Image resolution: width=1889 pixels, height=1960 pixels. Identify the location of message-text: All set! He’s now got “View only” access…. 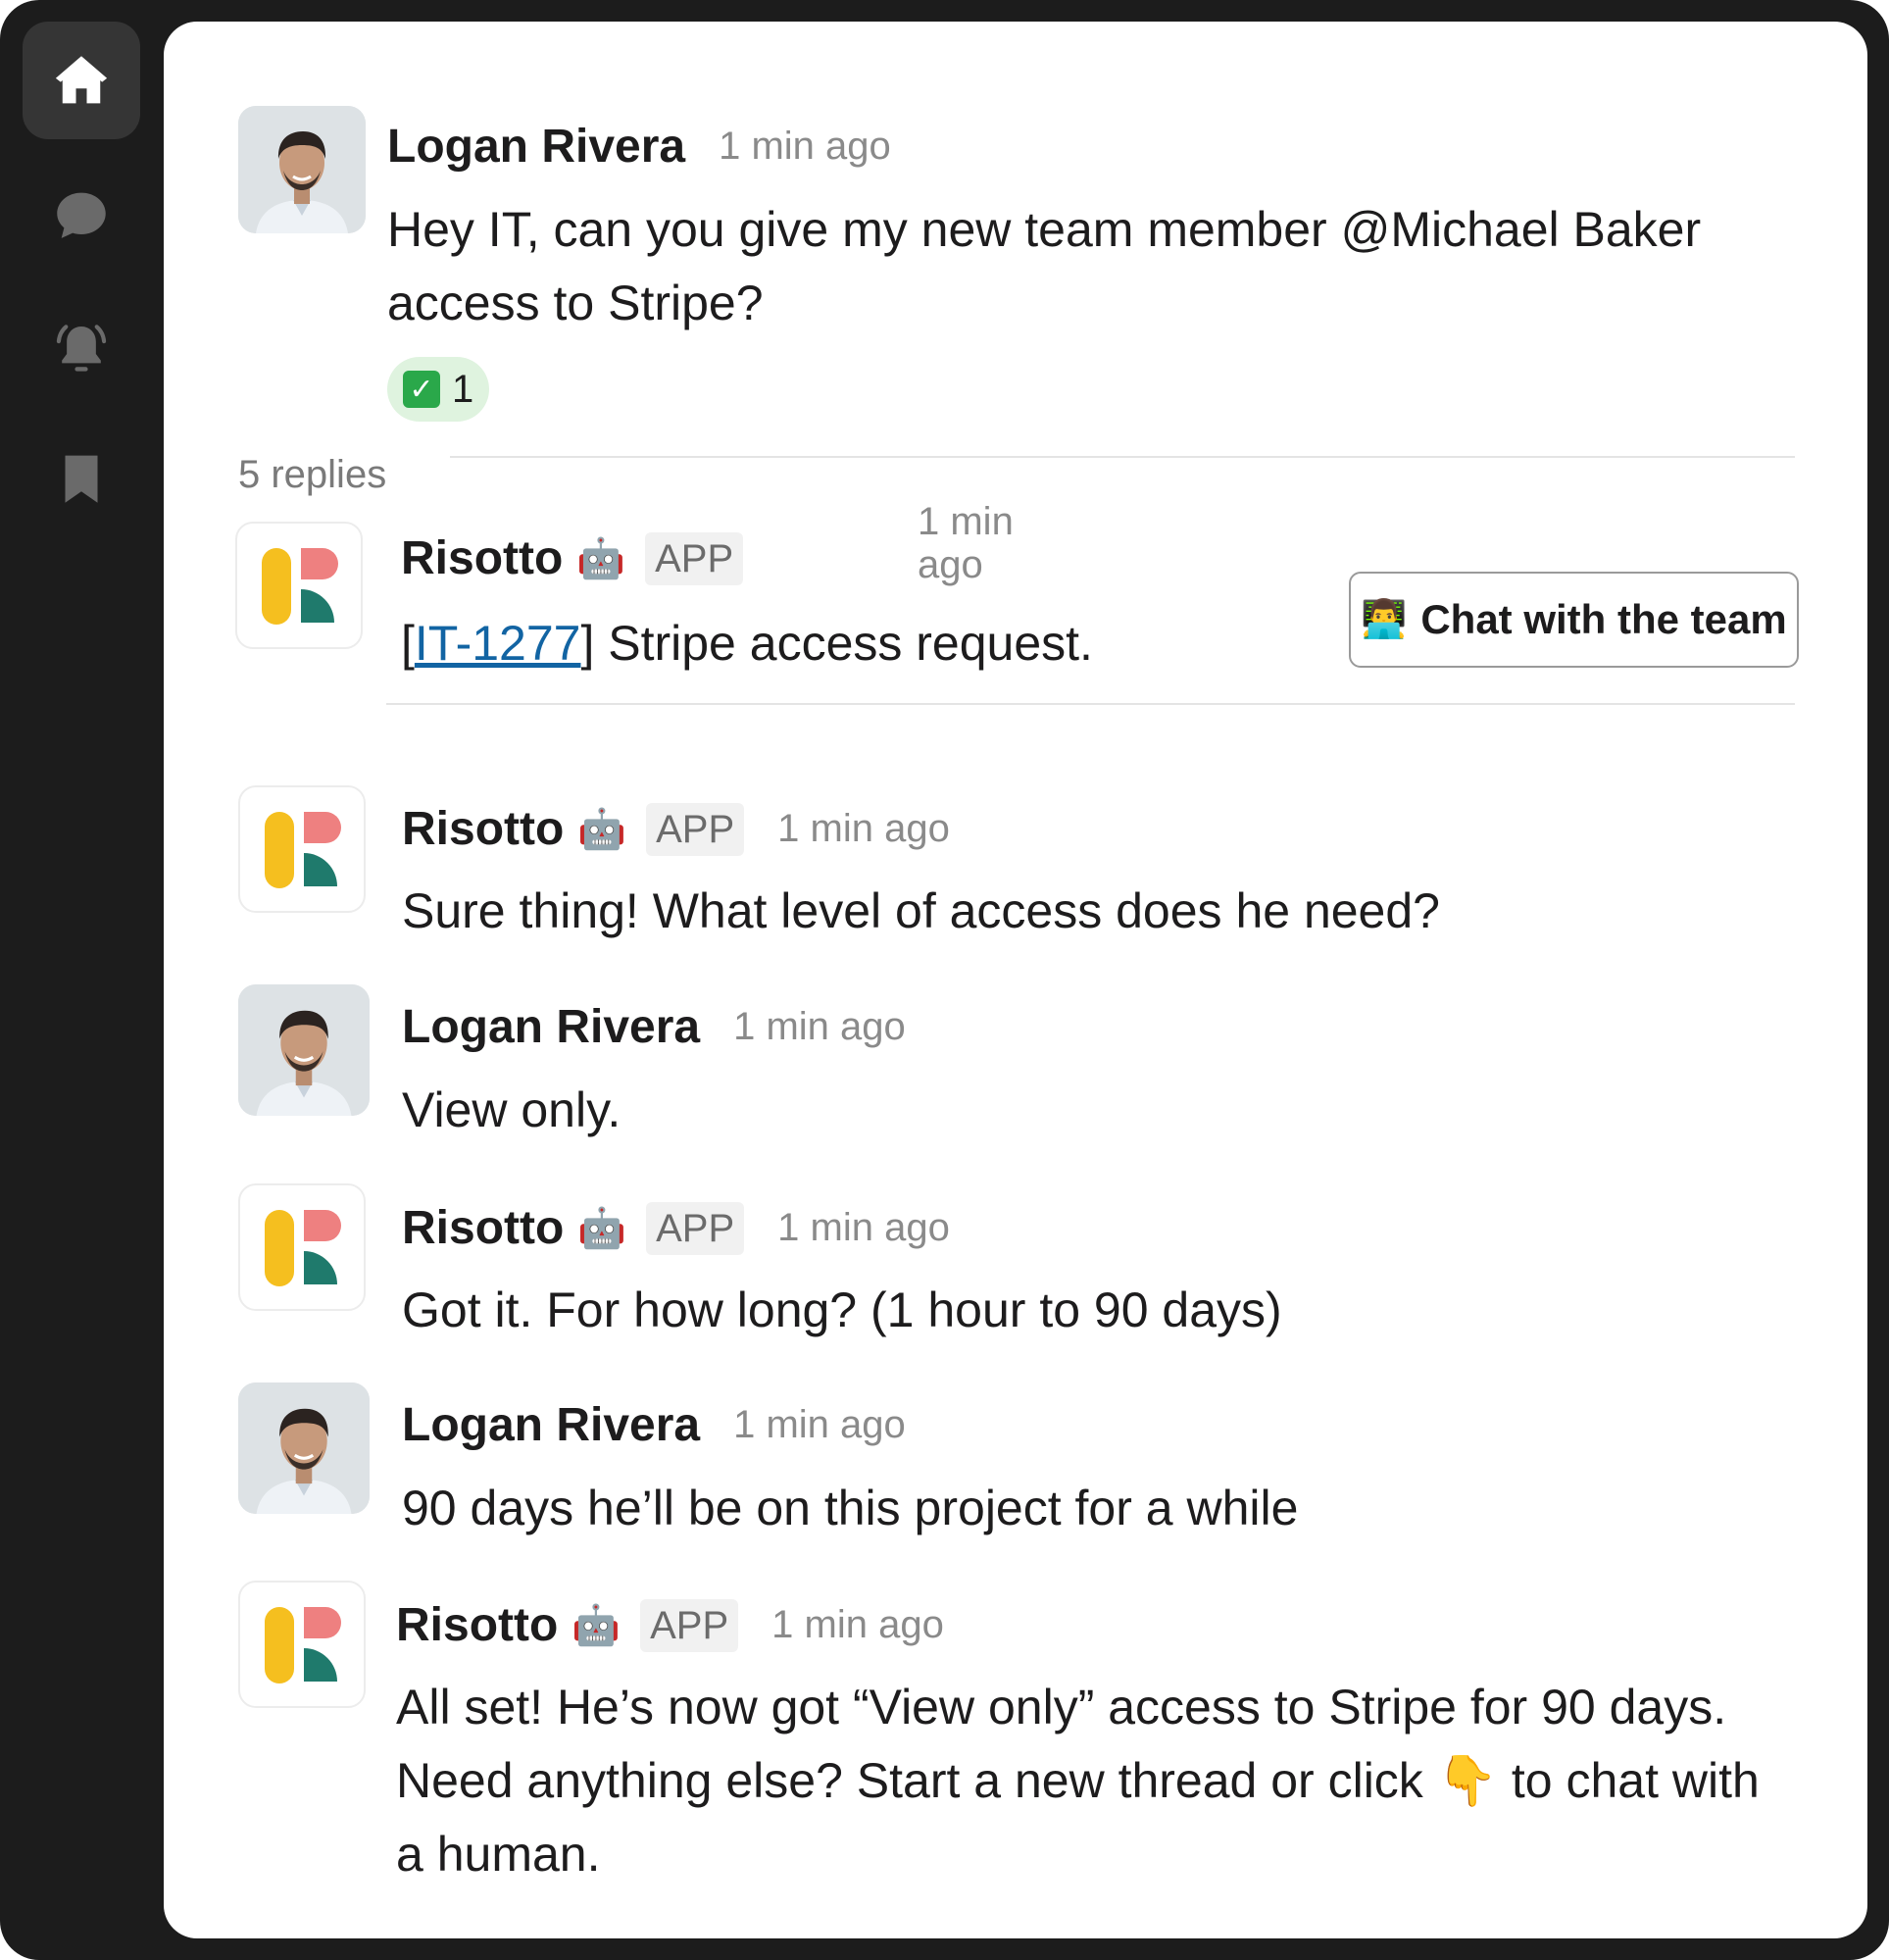
(1116, 1781).